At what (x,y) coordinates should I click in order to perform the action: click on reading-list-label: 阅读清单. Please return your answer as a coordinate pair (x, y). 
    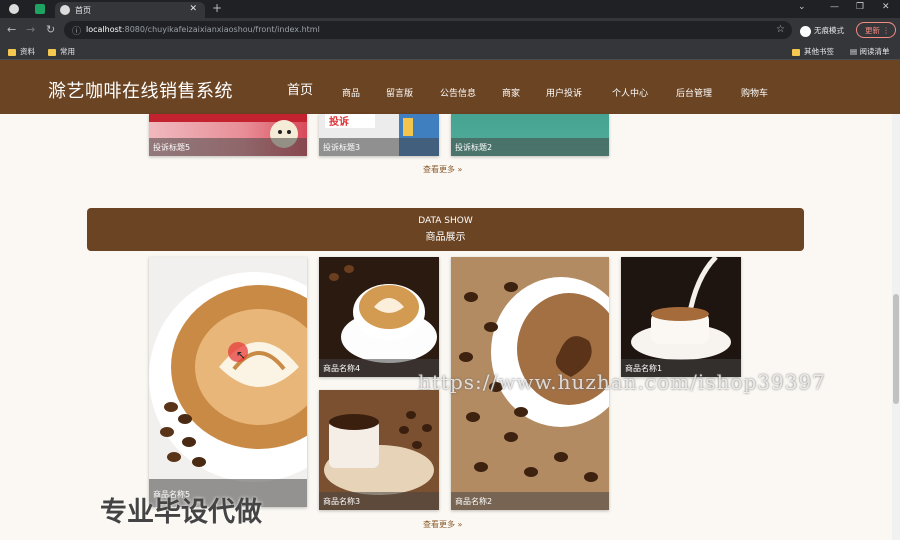
    Looking at the image, I should click on (874, 51).